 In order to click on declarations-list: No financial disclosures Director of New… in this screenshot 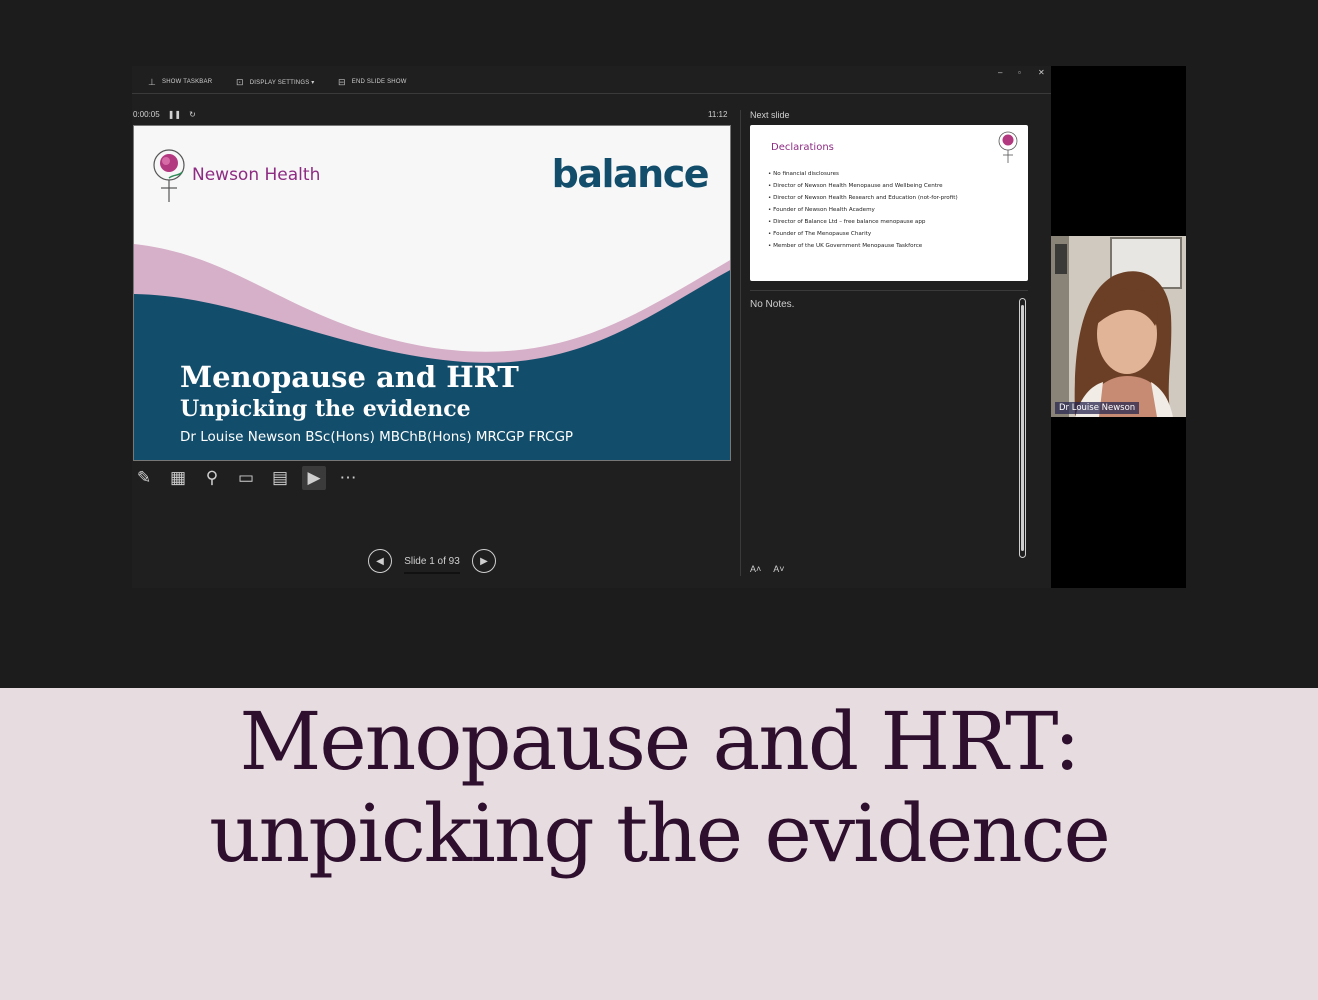, I will do `click(863, 210)`.